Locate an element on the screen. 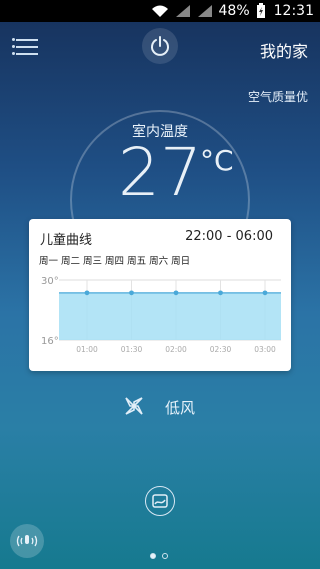 The width and height of the screenshot is (320, 569). power-icon is located at coordinates (160, 46).